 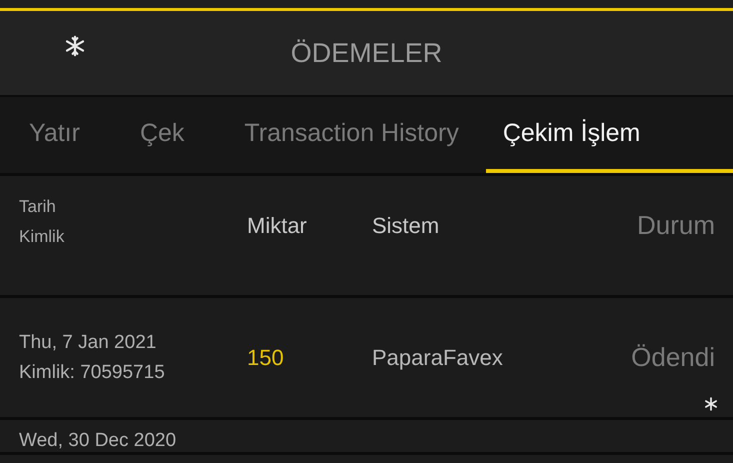 What do you see at coordinates (92, 373) in the screenshot?
I see `id-text: Kimlik: 70595715` at bounding box center [92, 373].